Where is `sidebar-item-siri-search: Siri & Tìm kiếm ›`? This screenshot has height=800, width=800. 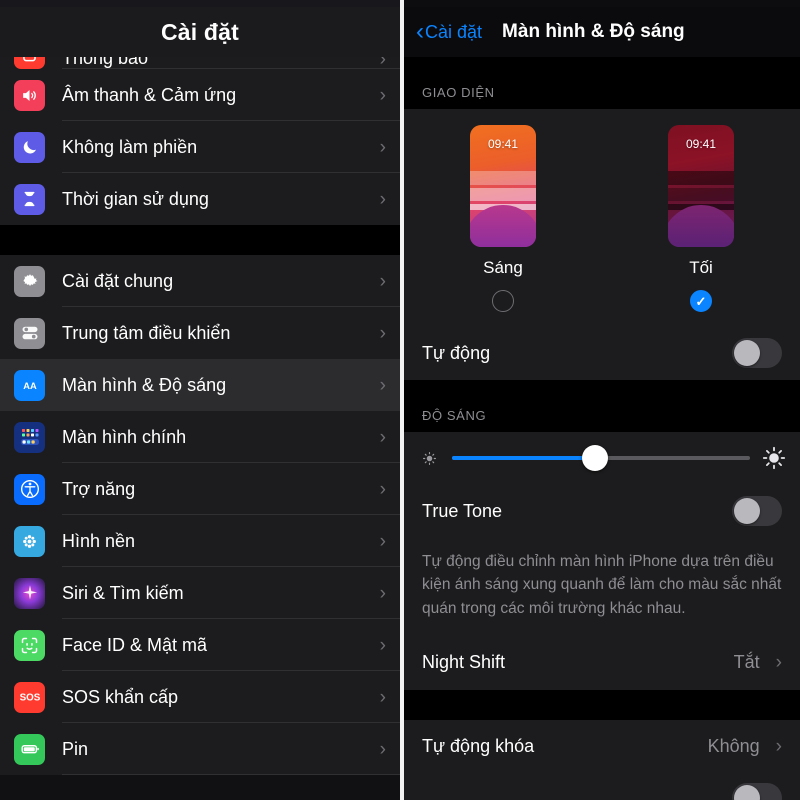 sidebar-item-siri-search: Siri & Tìm kiếm › is located at coordinates (200, 593).